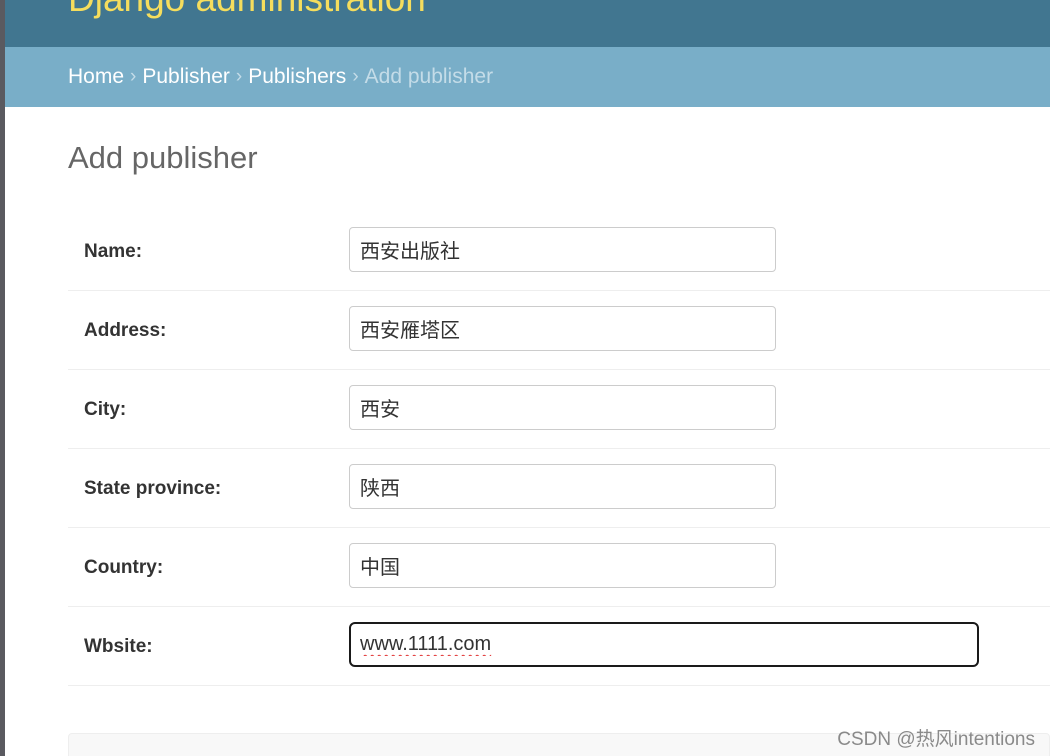 The image size is (1050, 756). What do you see at coordinates (429, 76) in the screenshot?
I see `breadcrumb-current: Add publisher` at bounding box center [429, 76].